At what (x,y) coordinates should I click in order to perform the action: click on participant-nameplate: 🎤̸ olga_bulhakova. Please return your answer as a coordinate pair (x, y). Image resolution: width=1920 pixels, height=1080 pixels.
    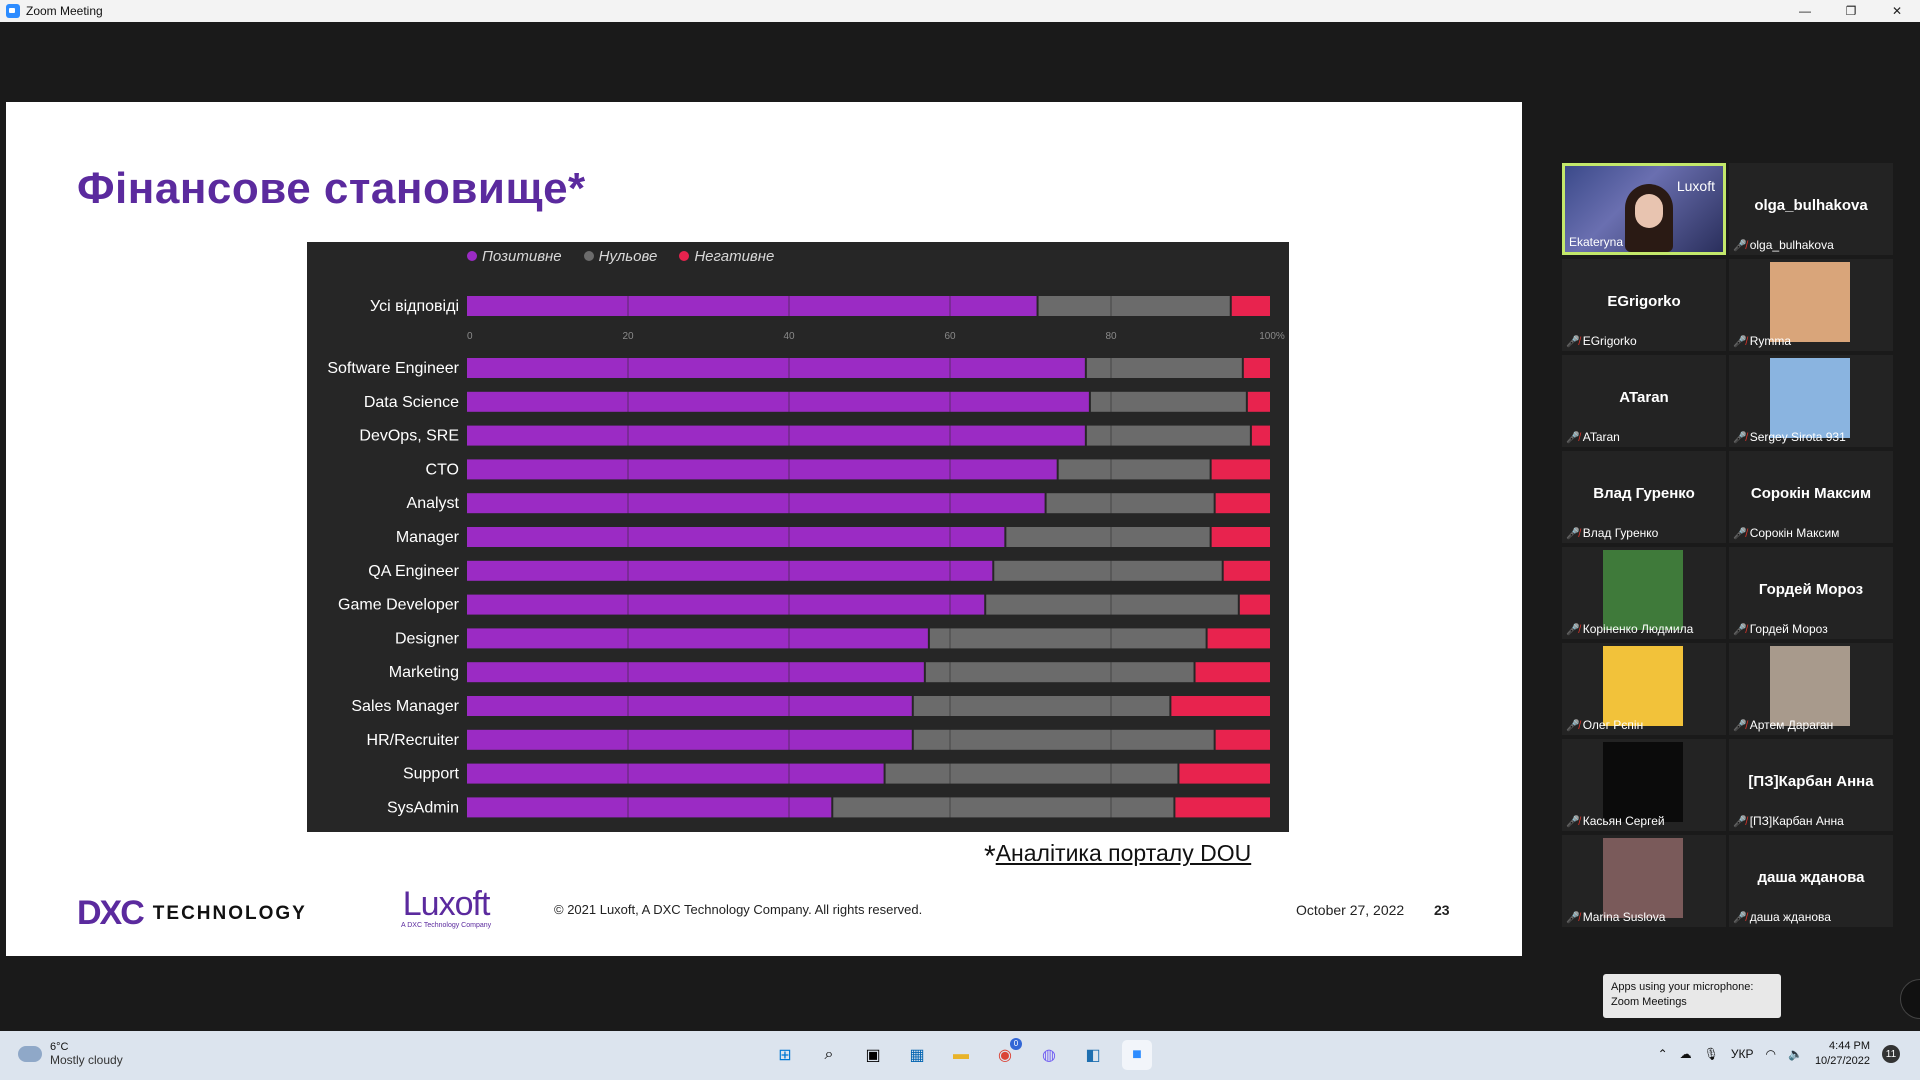
    Looking at the image, I should click on (1783, 245).